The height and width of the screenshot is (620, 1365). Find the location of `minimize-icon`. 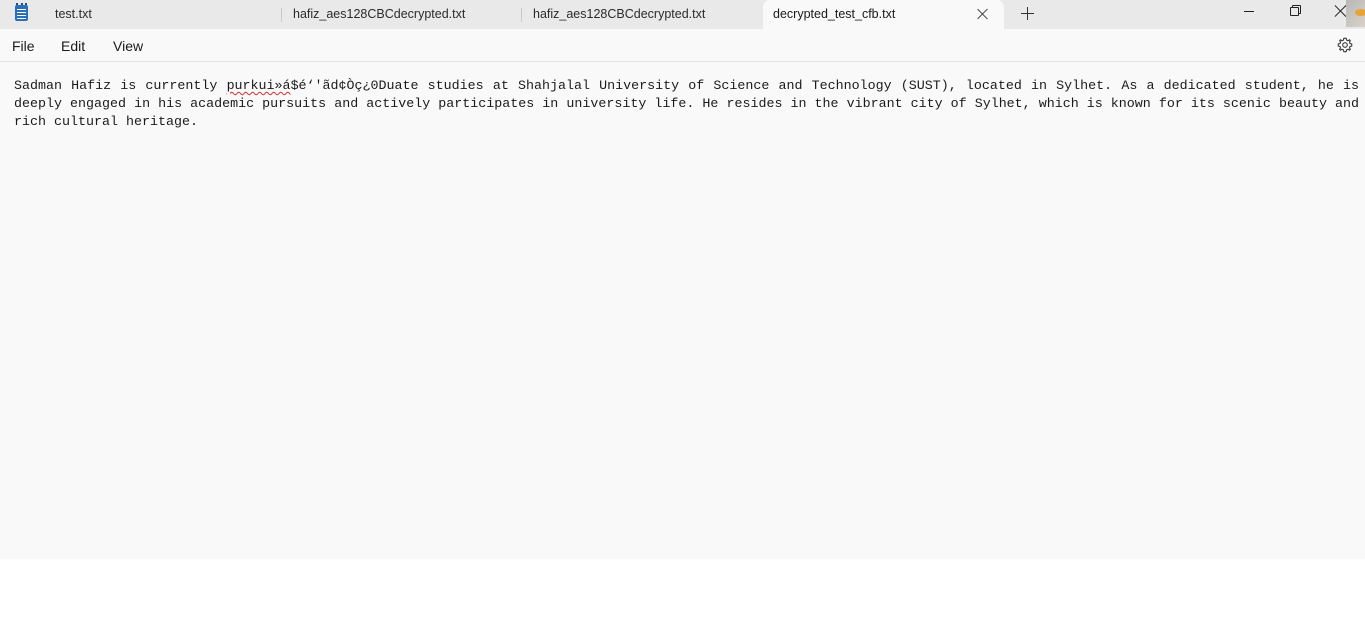

minimize-icon is located at coordinates (1249, 11).